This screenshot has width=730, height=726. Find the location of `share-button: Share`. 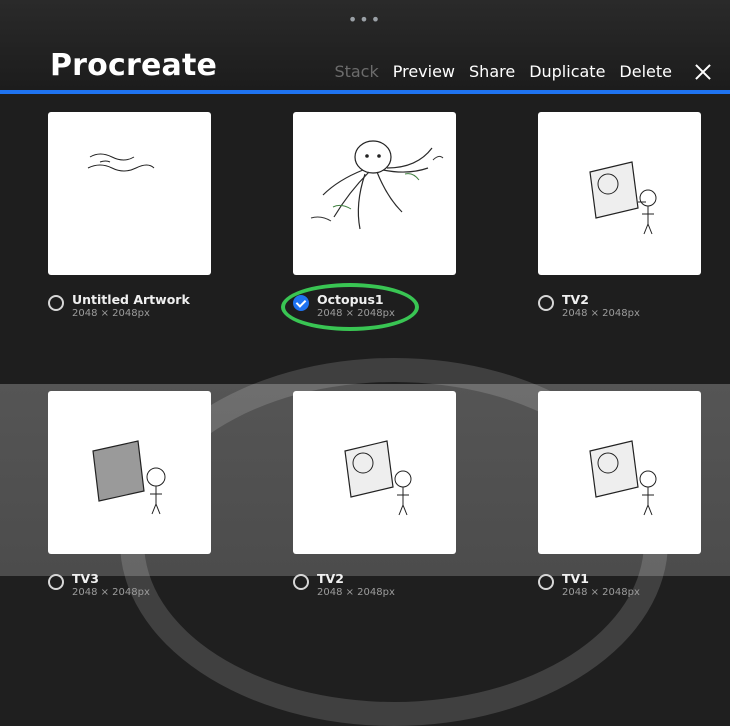

share-button: Share is located at coordinates (492, 71).